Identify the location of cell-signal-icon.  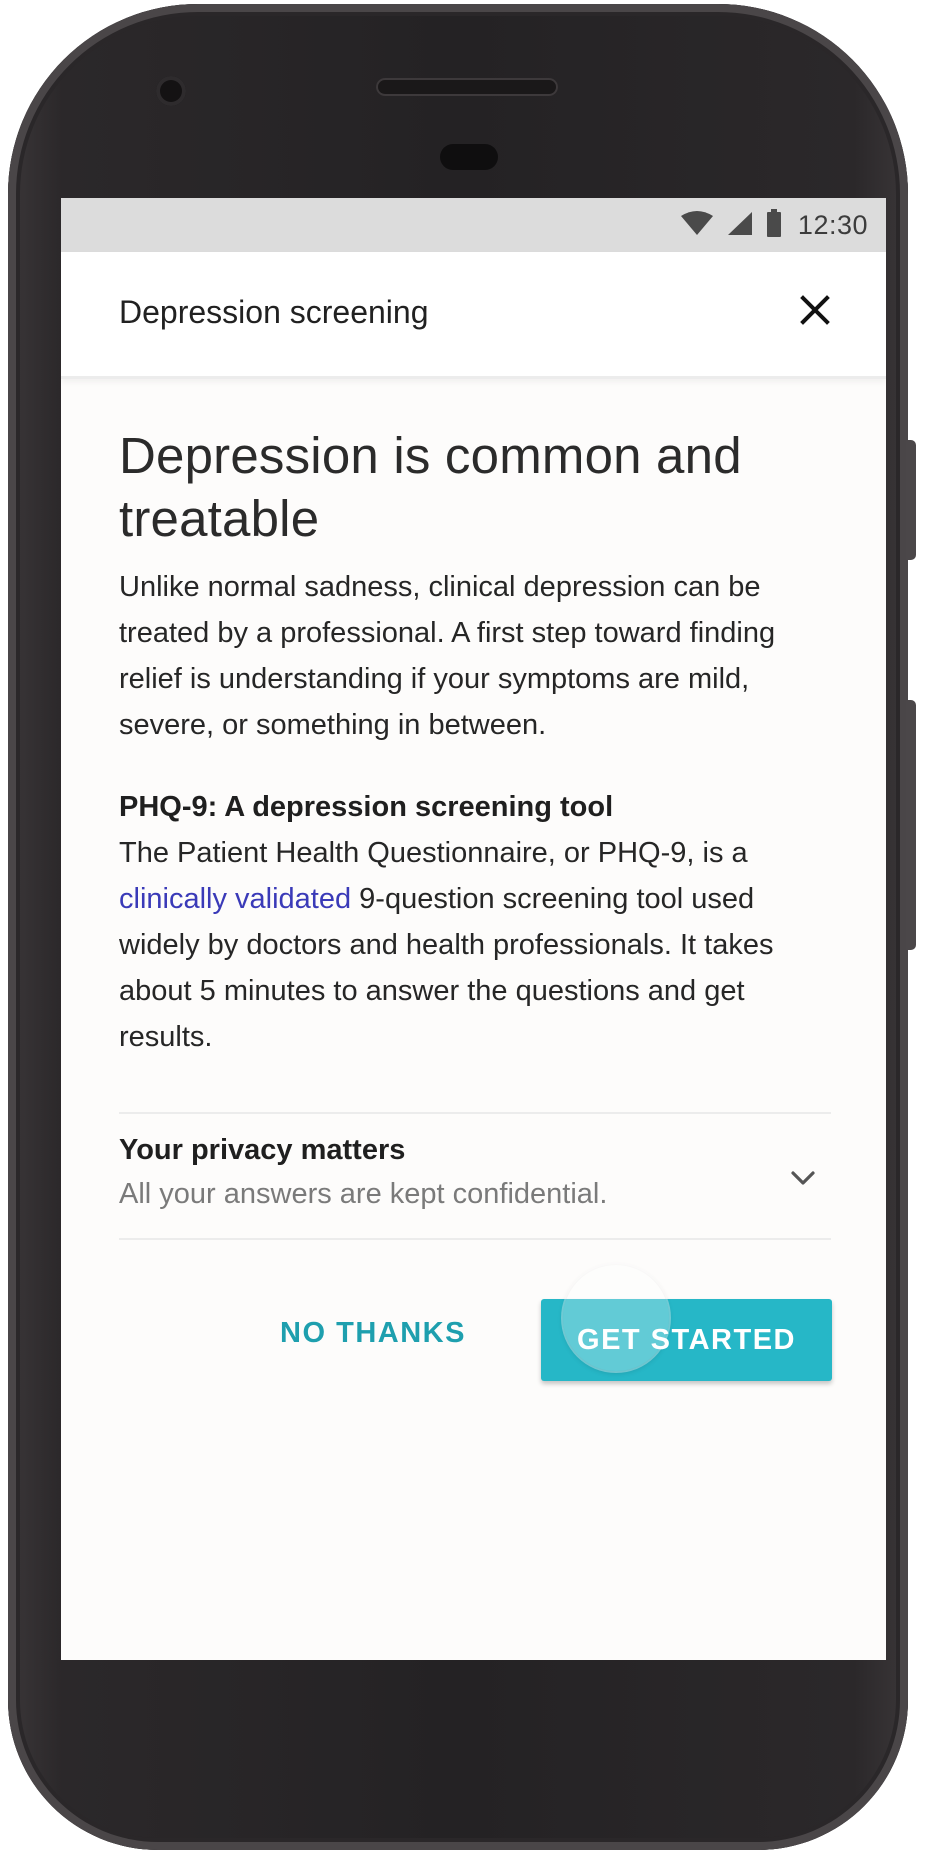
(740, 225).